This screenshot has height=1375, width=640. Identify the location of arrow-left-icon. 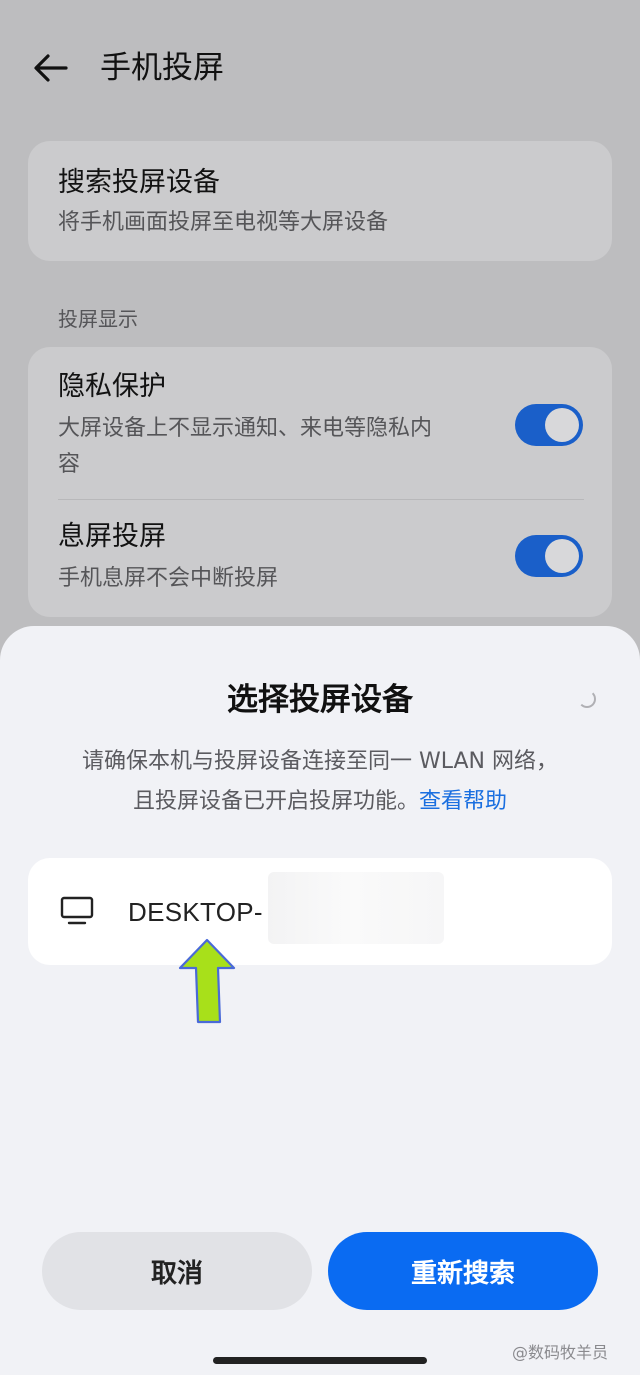
(51, 68).